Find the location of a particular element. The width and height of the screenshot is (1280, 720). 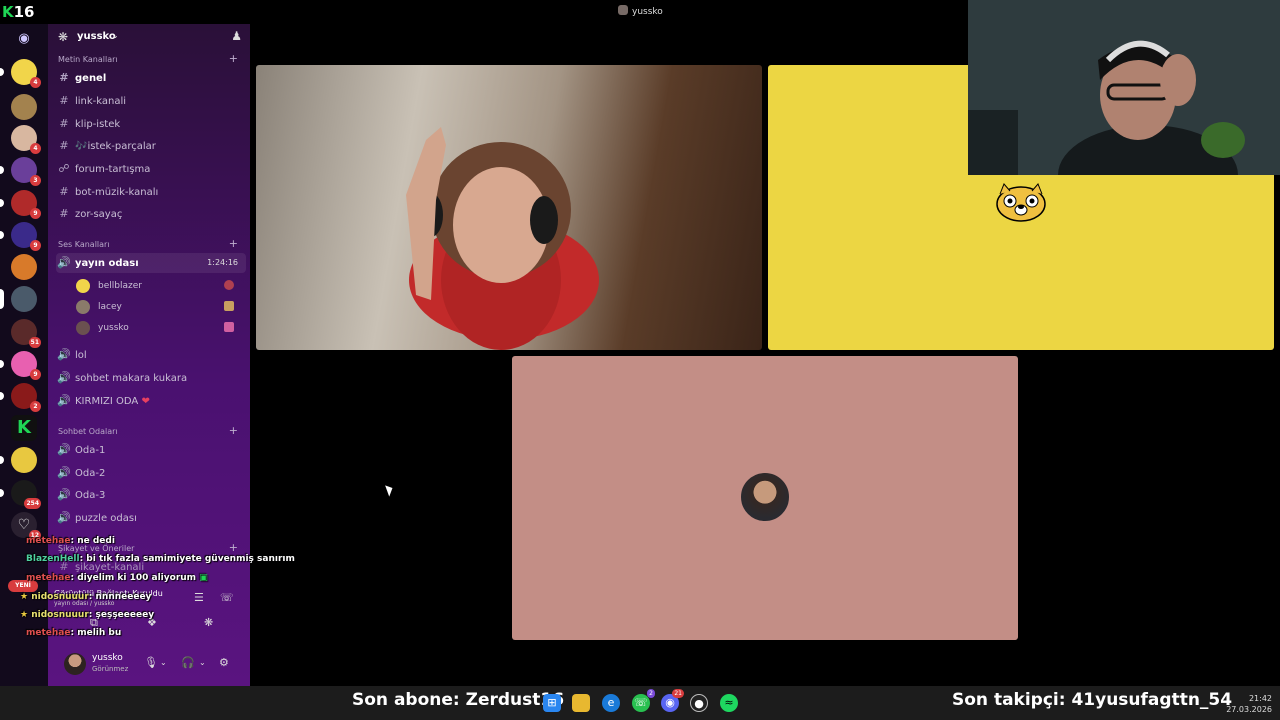

k16-logo: K16 is located at coordinates (18, 12).